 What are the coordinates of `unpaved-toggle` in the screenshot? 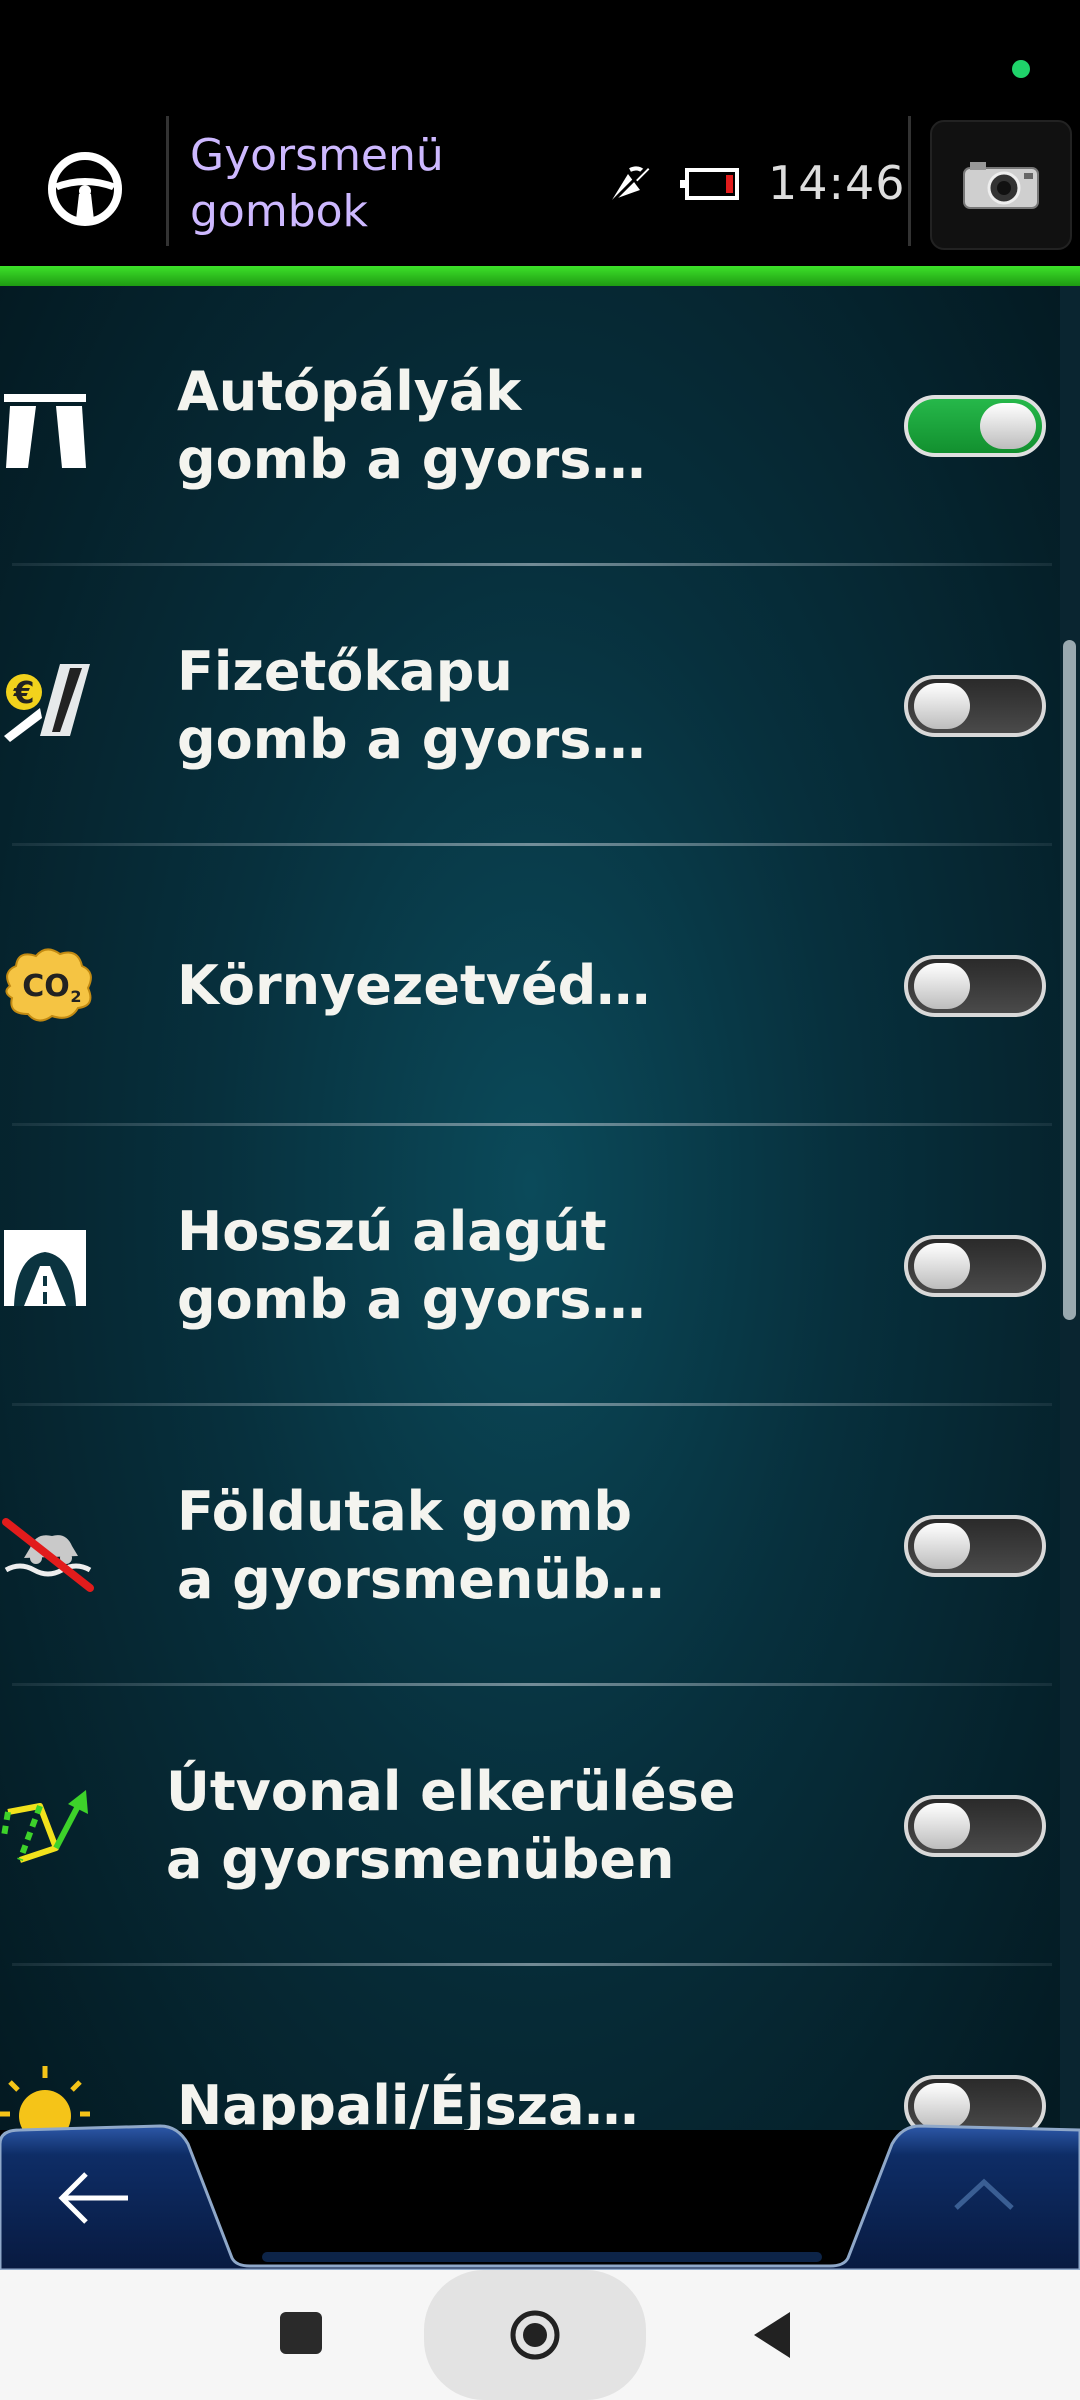 It's located at (975, 1546).